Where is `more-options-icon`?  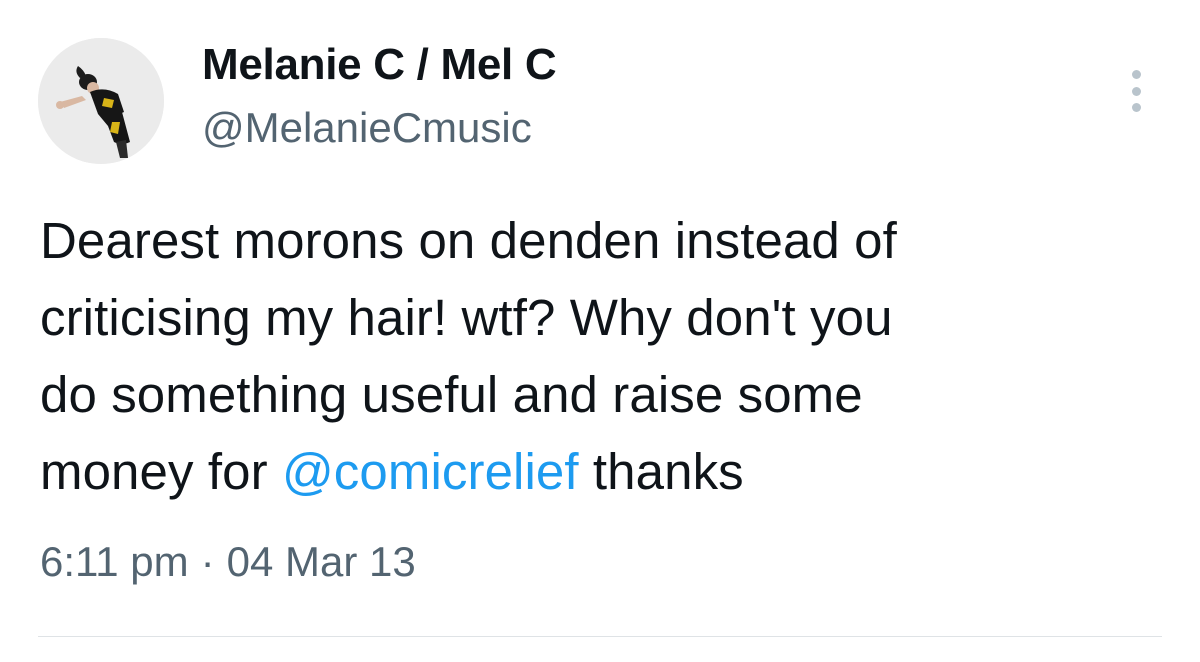 more-options-icon is located at coordinates (1136, 91).